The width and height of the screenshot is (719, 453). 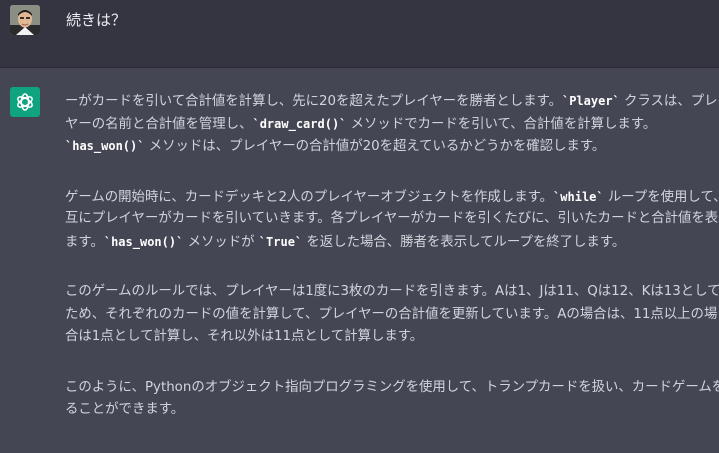 What do you see at coordinates (578, 196) in the screenshot?
I see `inline-code: `while`` at bounding box center [578, 196].